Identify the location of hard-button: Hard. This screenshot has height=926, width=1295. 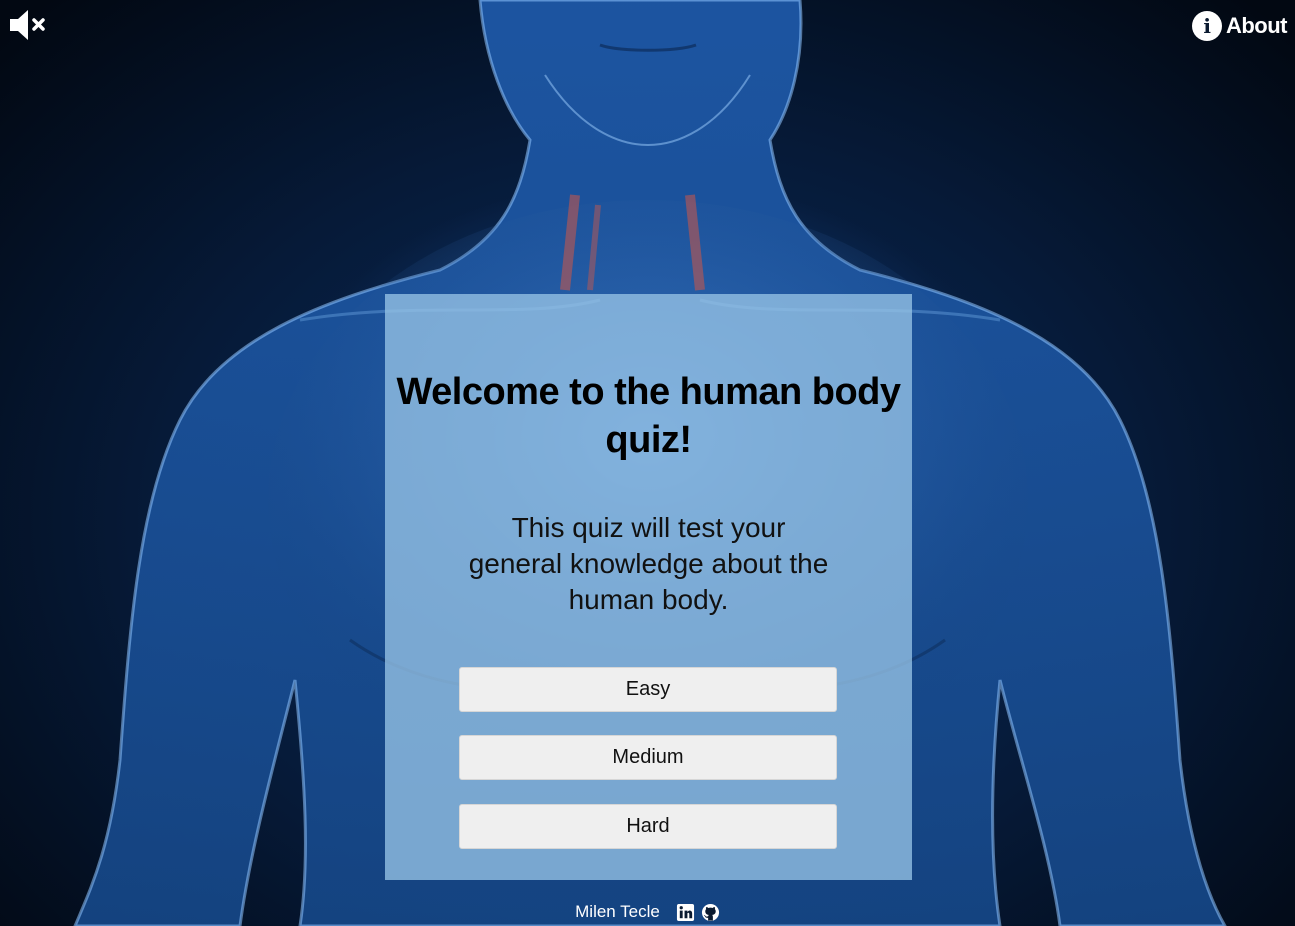
(648, 826).